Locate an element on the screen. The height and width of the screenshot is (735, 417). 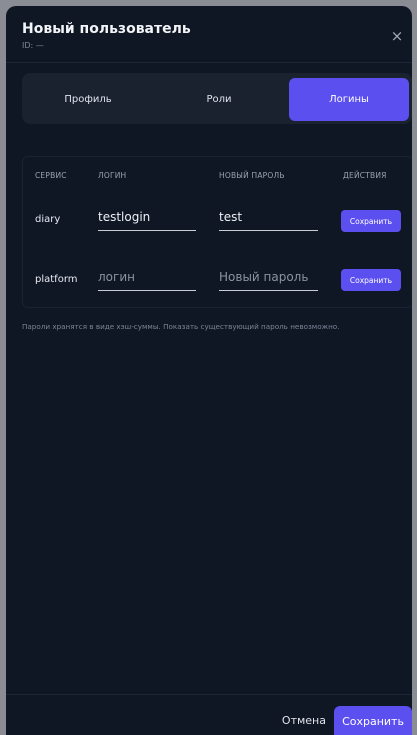
row-platform-service: platform is located at coordinates (56, 279).